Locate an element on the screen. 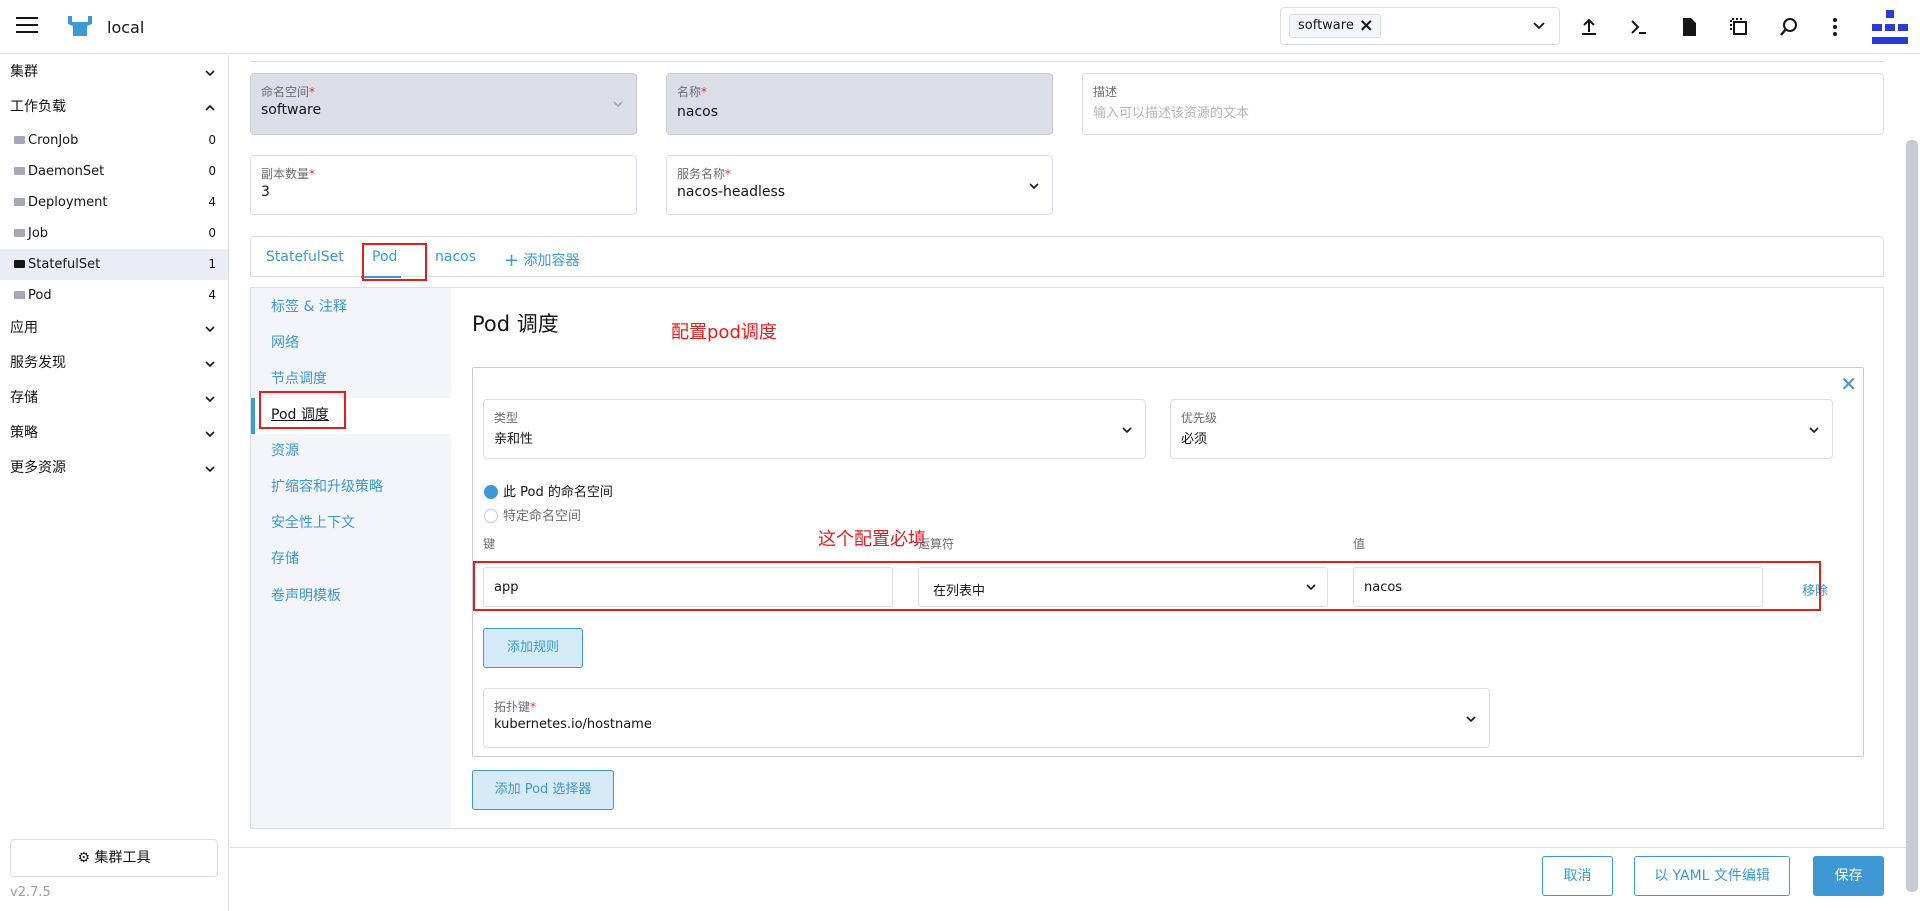 The width and height of the screenshot is (1920, 911). field-value: 亲和性 is located at coordinates (514, 439).